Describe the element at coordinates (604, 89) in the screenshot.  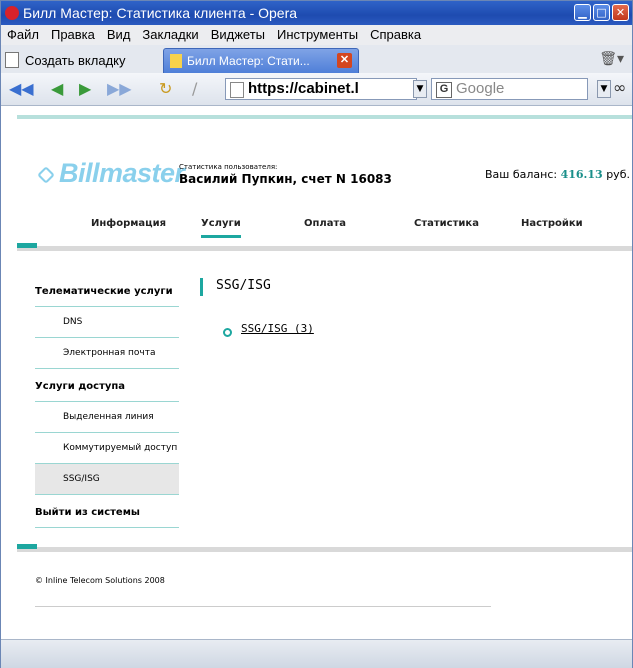
I see `search-dropdown-icon: ▼` at that location.